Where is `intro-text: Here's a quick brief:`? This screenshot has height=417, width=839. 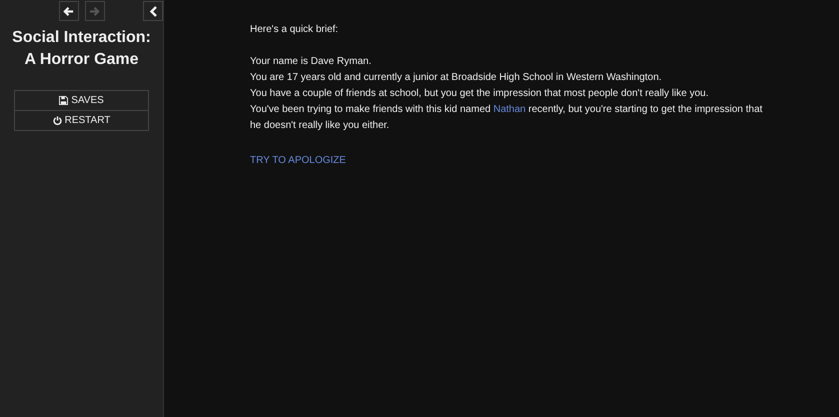
intro-text: Here's a quick brief: is located at coordinates (295, 30).